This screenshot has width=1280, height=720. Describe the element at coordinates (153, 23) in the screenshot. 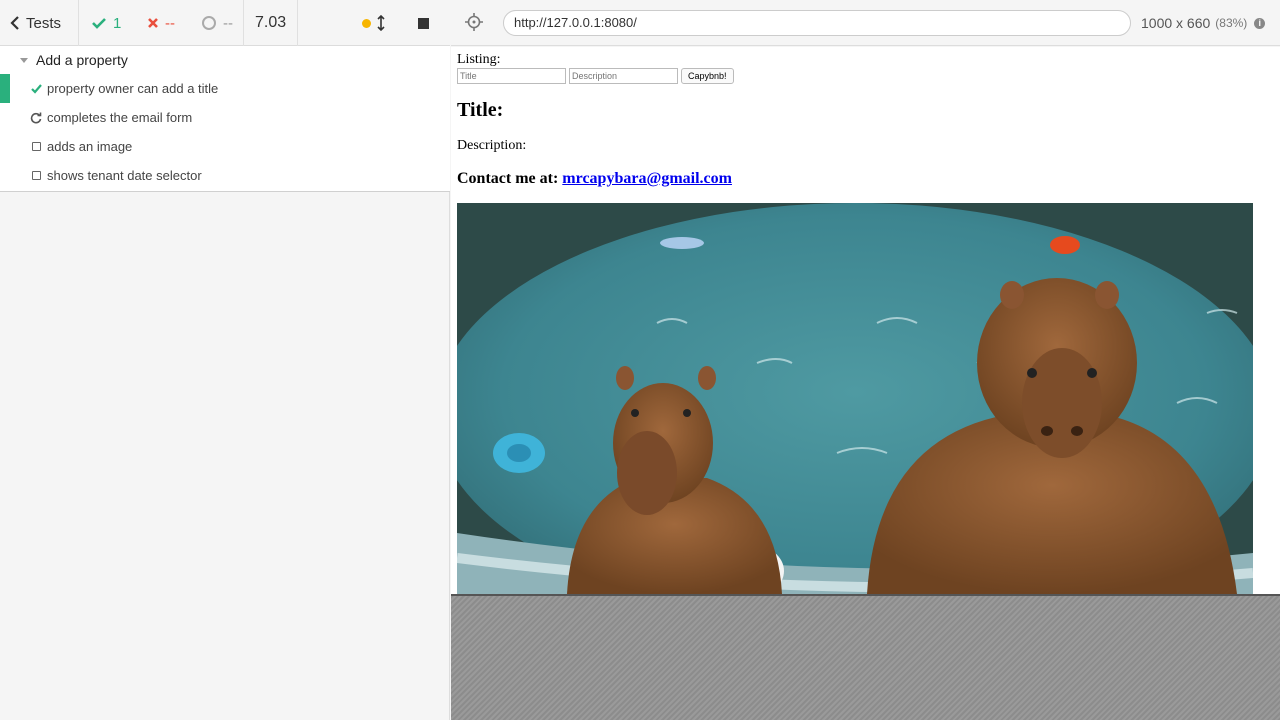

I see `x-icon` at that location.